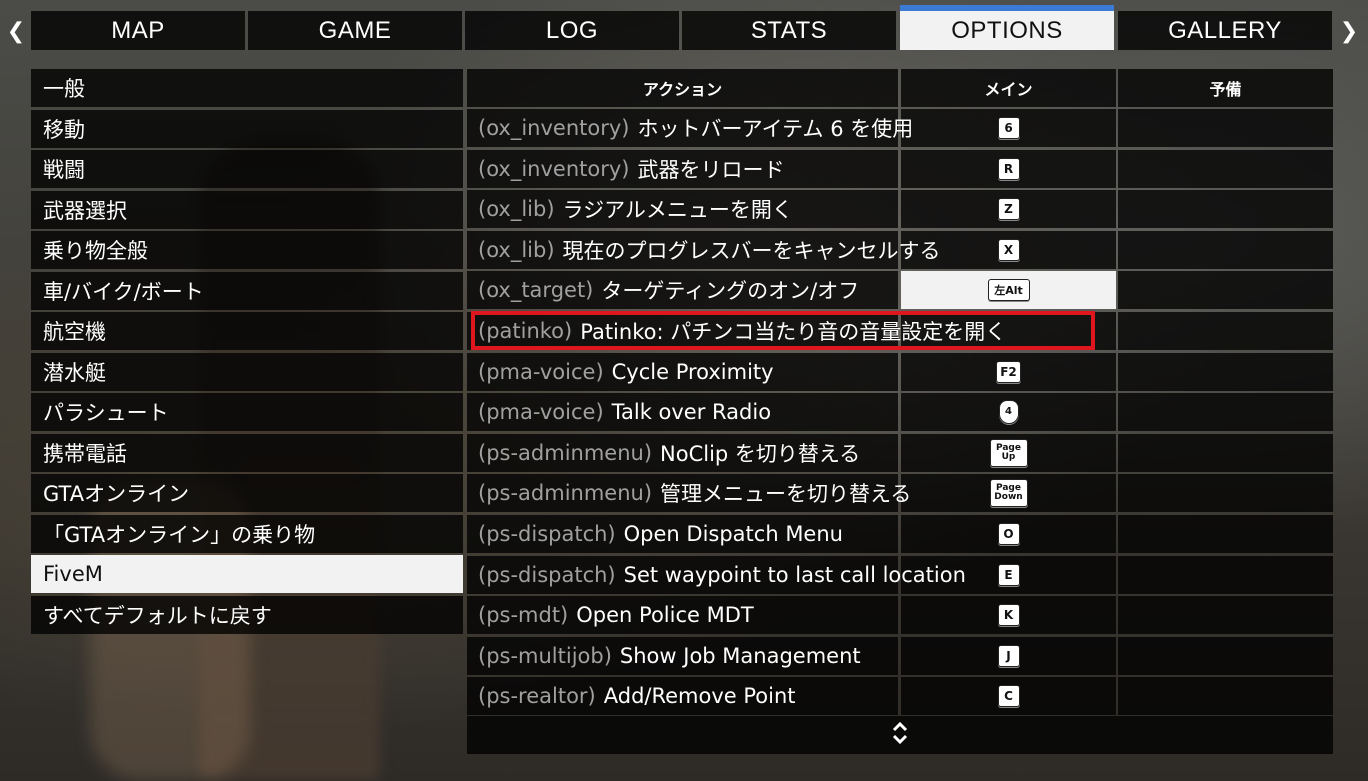 Image resolution: width=1368 pixels, height=781 pixels. I want to click on table-row: F2 (pma-voice) Cycle Proximity, so click(900, 371).